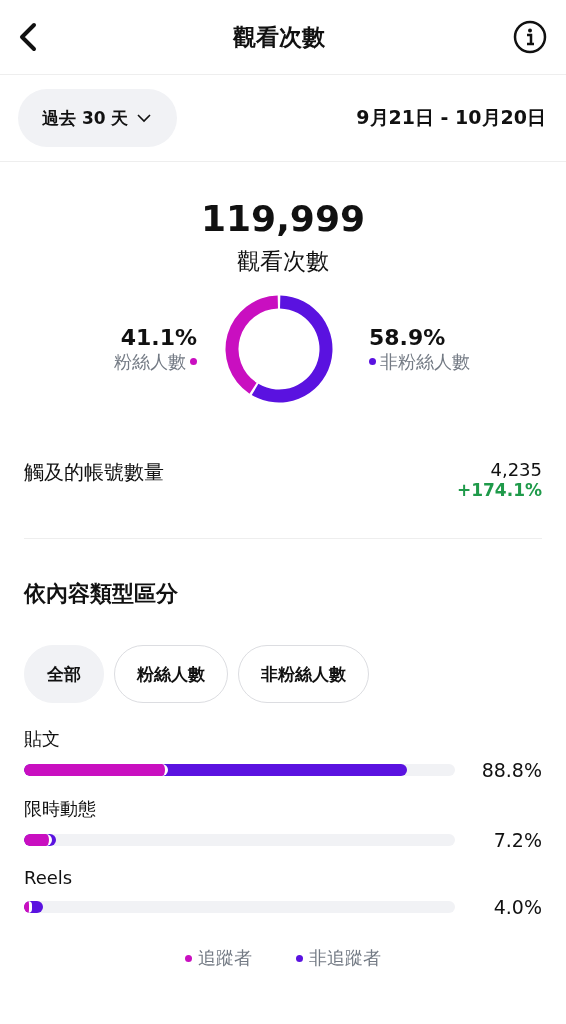  Describe the element at coordinates (408, 337) in the screenshot. I see `stat-value: 58.9%` at that location.